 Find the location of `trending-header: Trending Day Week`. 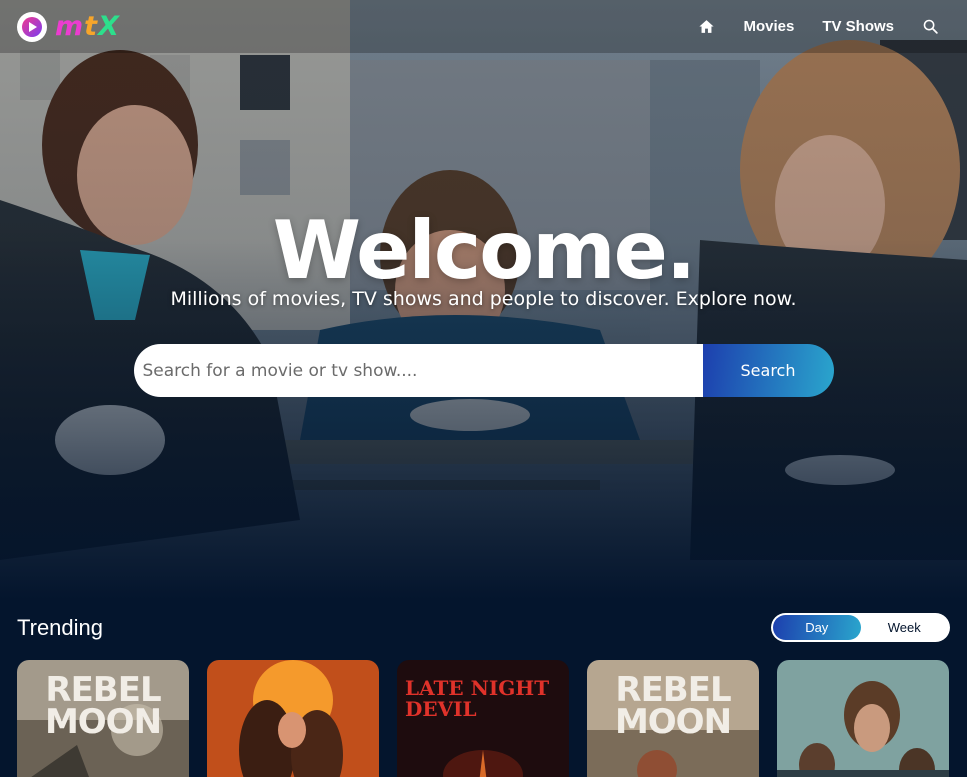

trending-header: Trending Day Week is located at coordinates (483, 627).